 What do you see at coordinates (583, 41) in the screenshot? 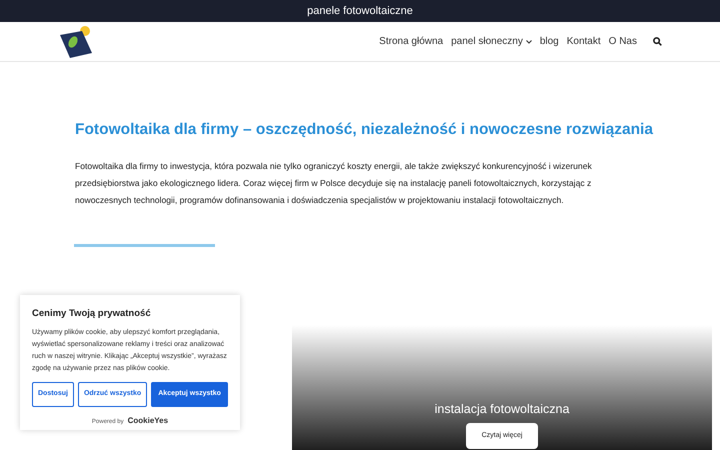
I see `nav-link: Kontakt` at bounding box center [583, 41].